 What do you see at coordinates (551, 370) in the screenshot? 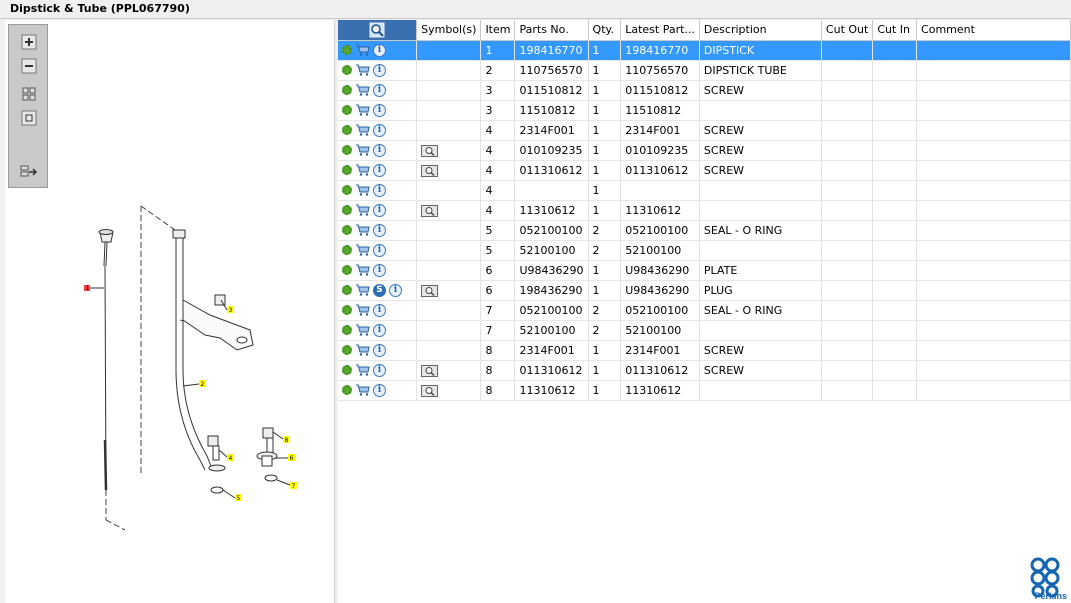
I see `cell-parts-no: 011310612` at bounding box center [551, 370].